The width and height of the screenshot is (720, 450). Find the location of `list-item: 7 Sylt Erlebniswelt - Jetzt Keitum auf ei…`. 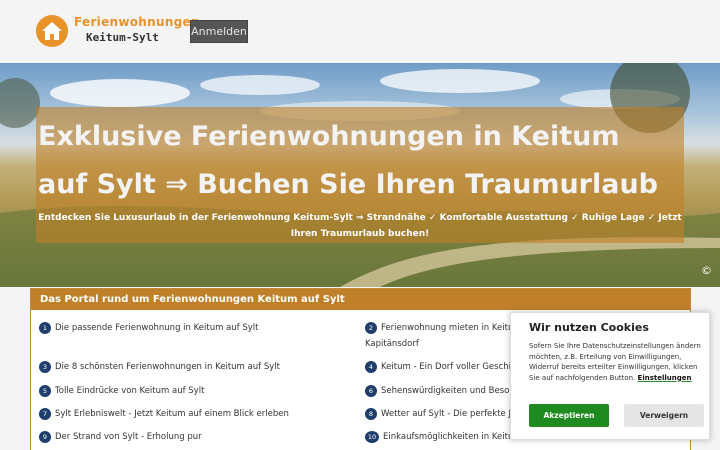

list-item: 7 Sylt Erlebniswelt - Jetzt Keitum auf ei… is located at coordinates (164, 414).